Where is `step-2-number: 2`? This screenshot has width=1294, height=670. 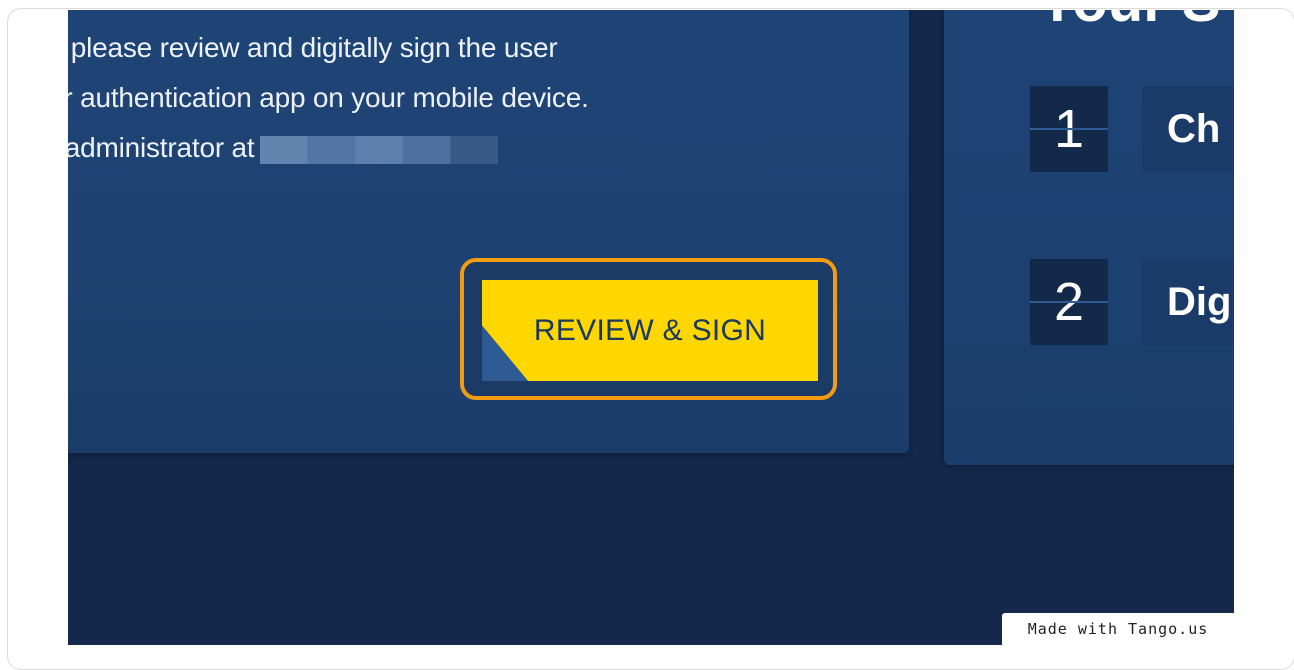 step-2-number: 2 is located at coordinates (1069, 302).